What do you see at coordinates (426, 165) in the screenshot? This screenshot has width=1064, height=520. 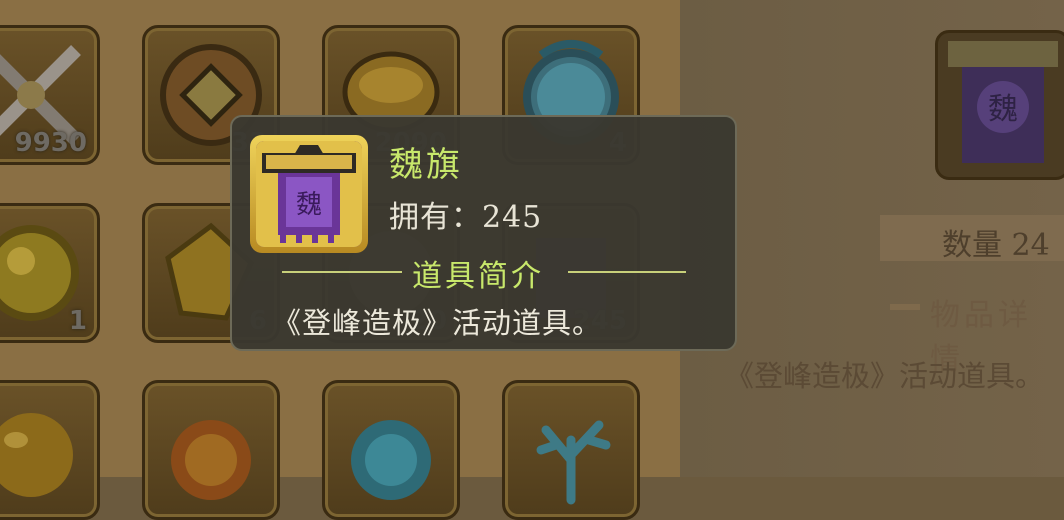 I see `tooltip-item-name: 魏旗` at bounding box center [426, 165].